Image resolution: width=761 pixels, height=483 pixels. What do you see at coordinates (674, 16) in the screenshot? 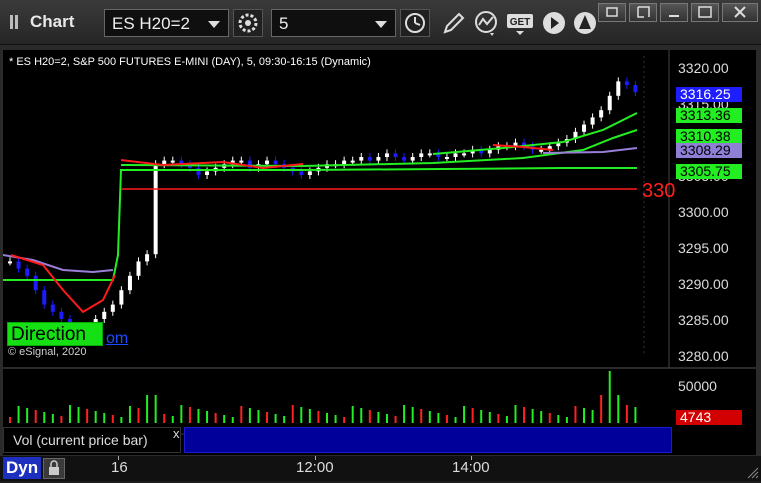
I see `minimize-icon` at bounding box center [674, 16].